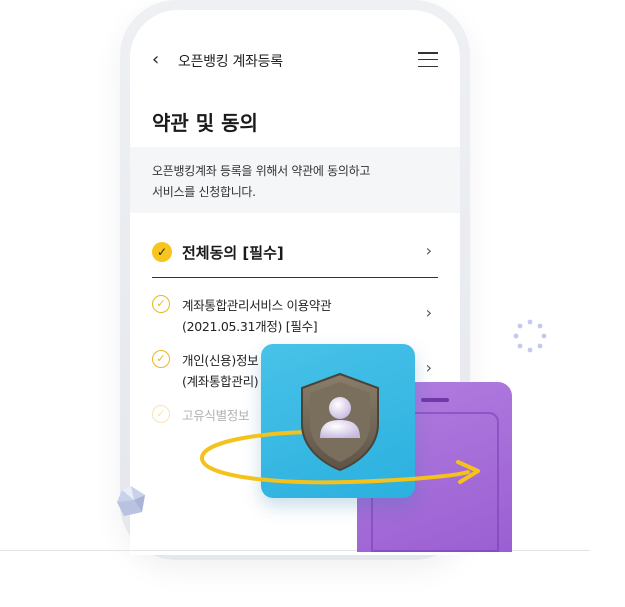  What do you see at coordinates (204, 192) in the screenshot?
I see `notice-line-2: 서비스를 신청합니다.` at bounding box center [204, 192].